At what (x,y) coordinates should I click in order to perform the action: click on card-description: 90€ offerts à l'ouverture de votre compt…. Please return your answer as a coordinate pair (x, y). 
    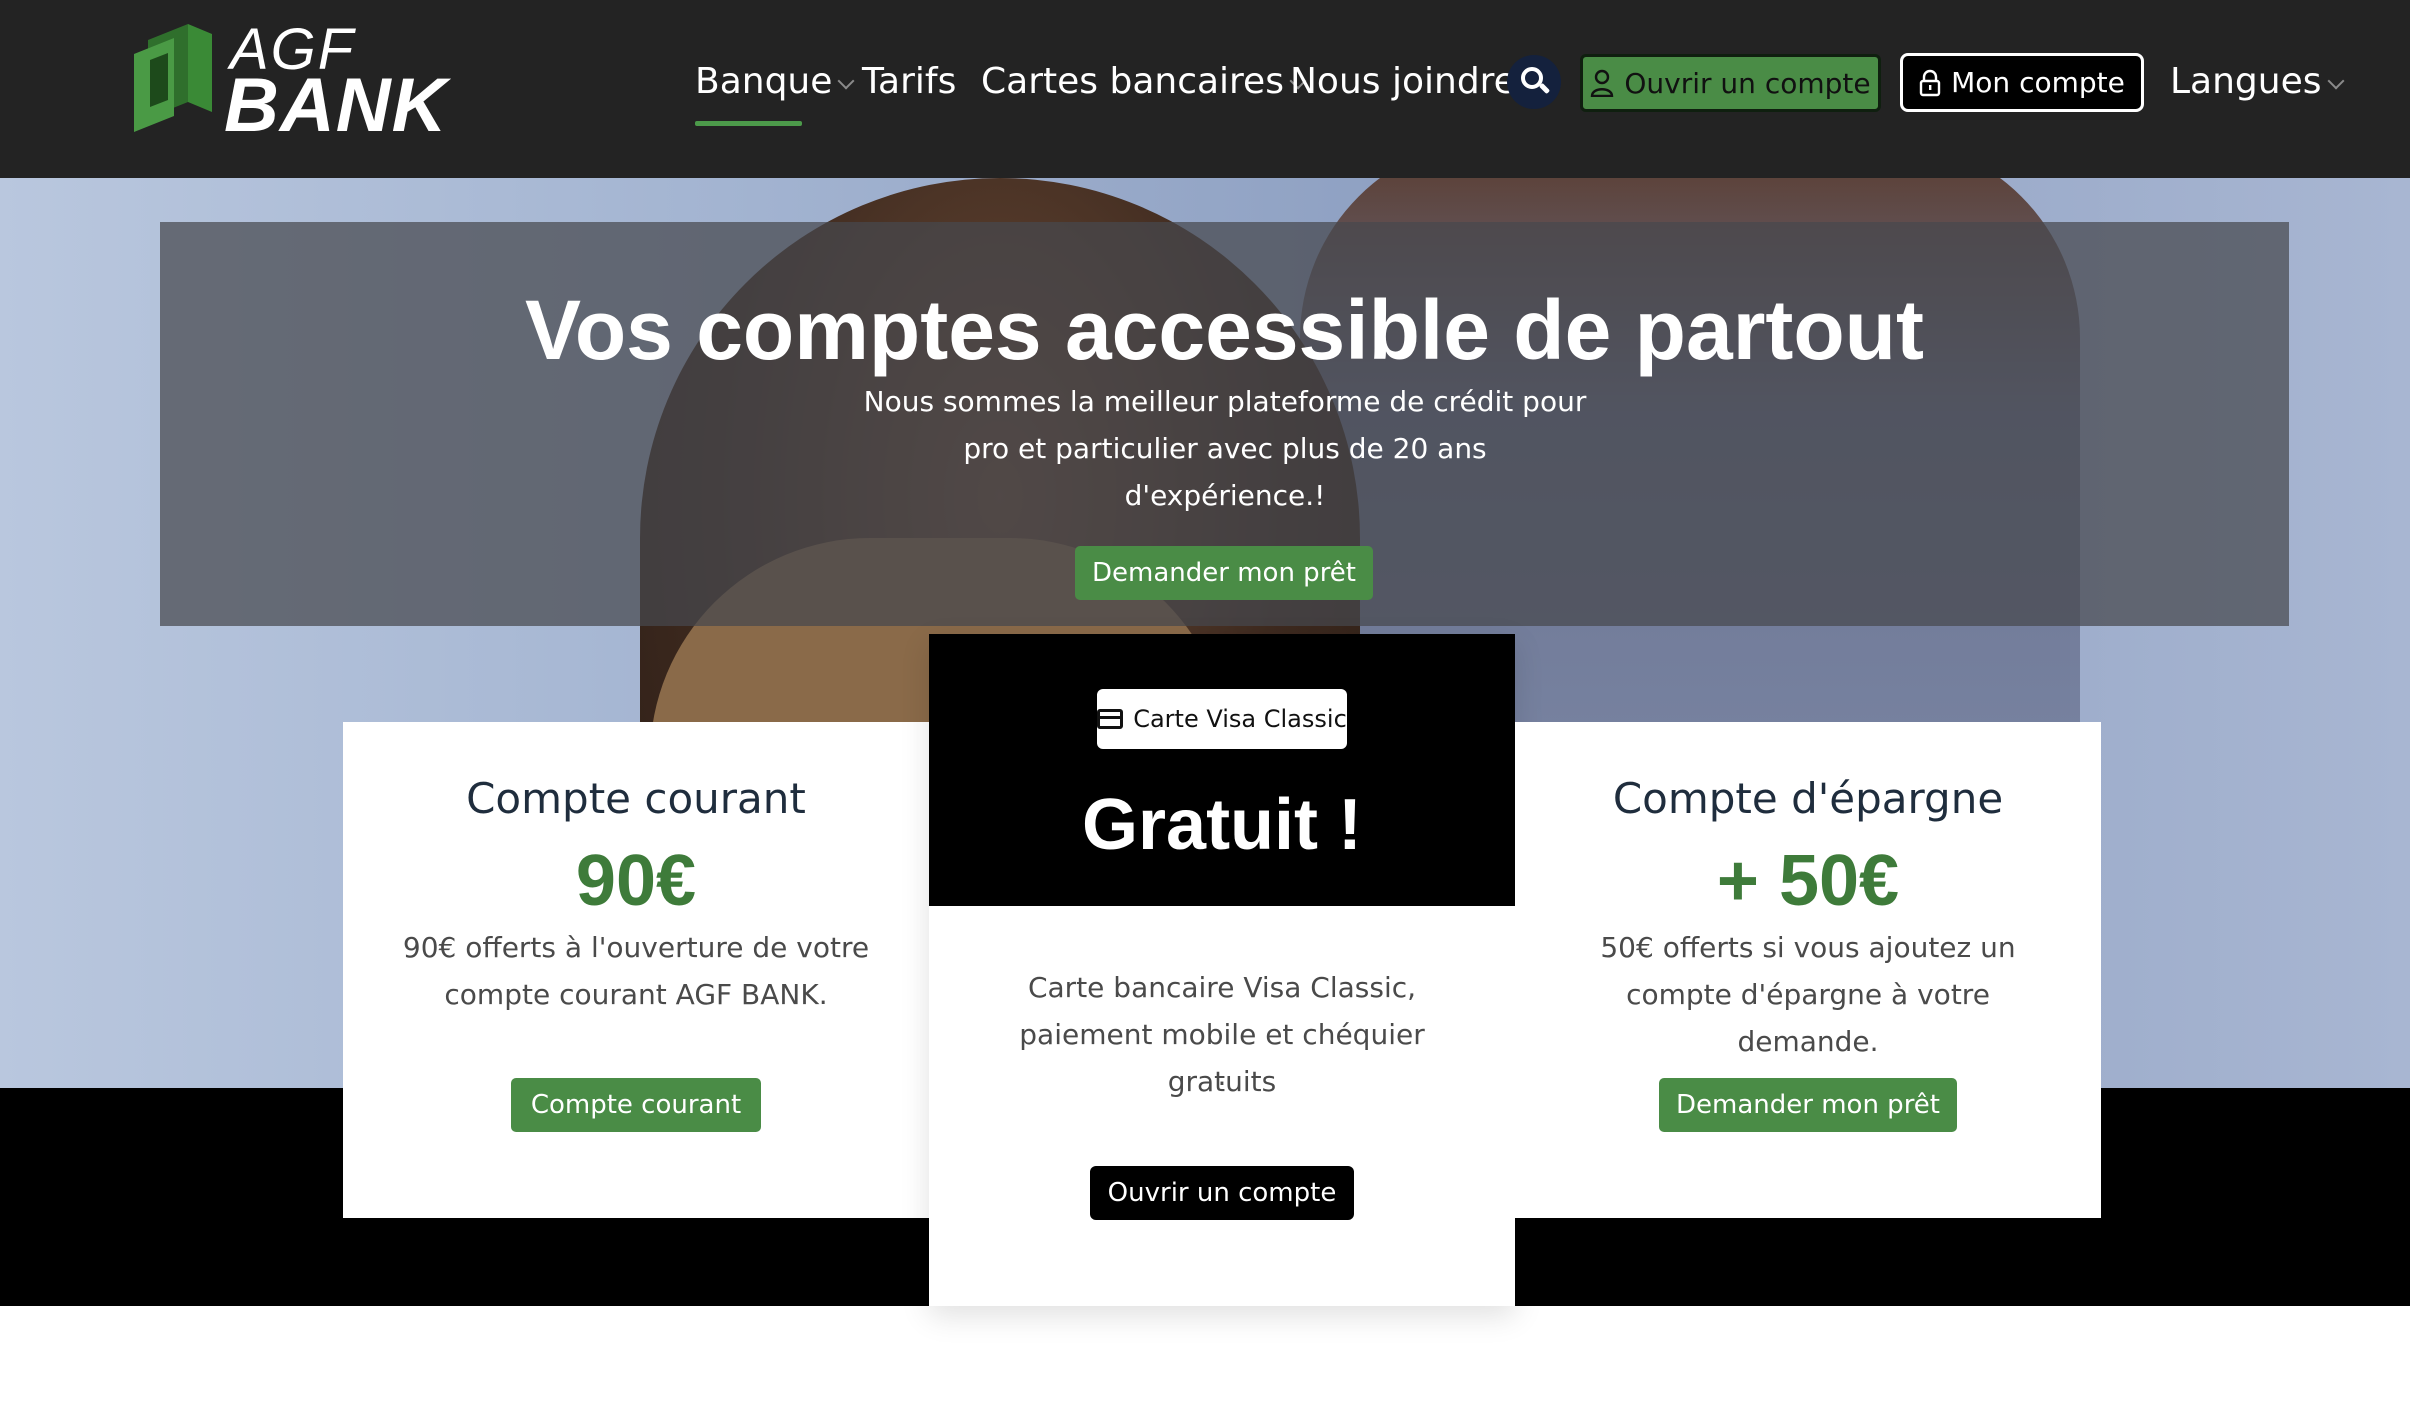
    Looking at the image, I should click on (636, 971).